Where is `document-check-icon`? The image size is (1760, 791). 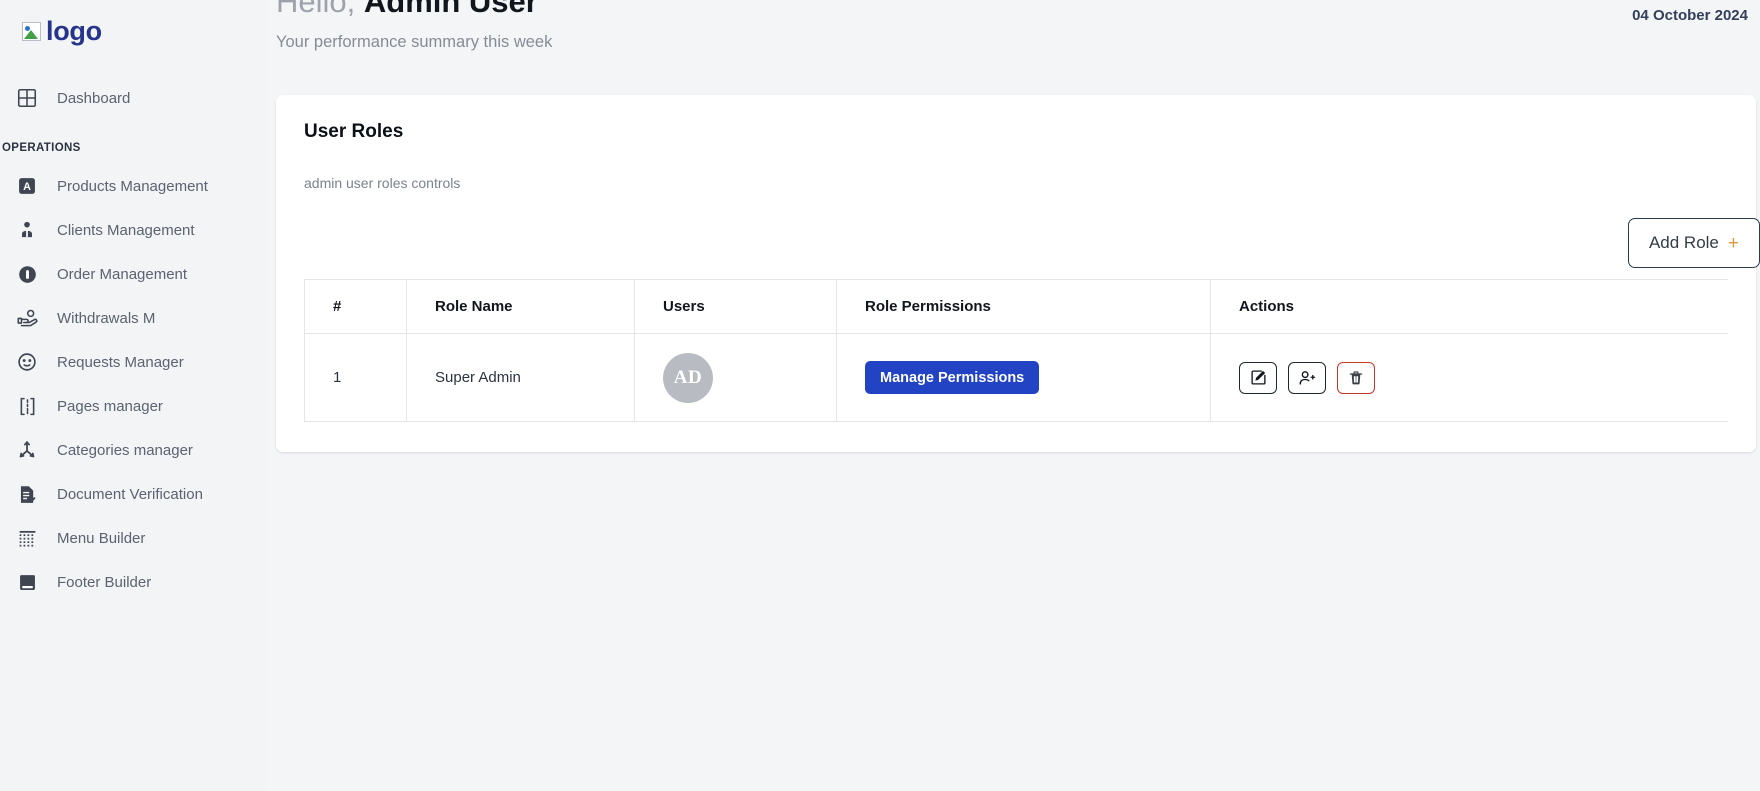
document-check-icon is located at coordinates (27, 494).